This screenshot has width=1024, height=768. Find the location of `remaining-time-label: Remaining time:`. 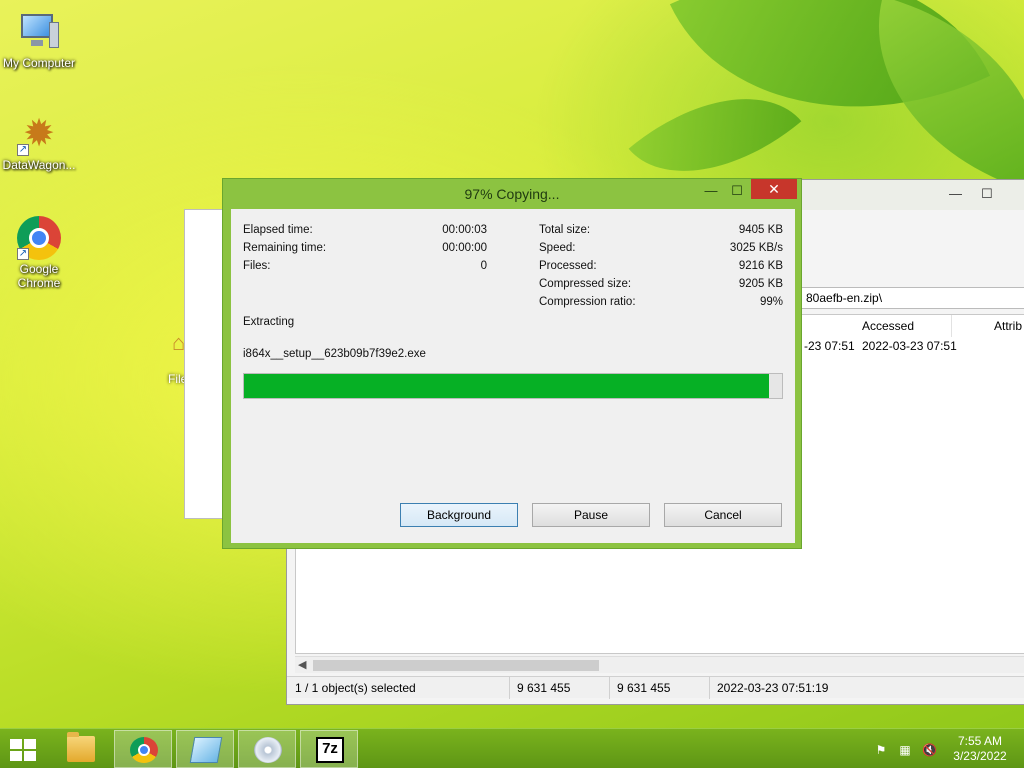

remaining-time-label: Remaining time: is located at coordinates (285, 248).